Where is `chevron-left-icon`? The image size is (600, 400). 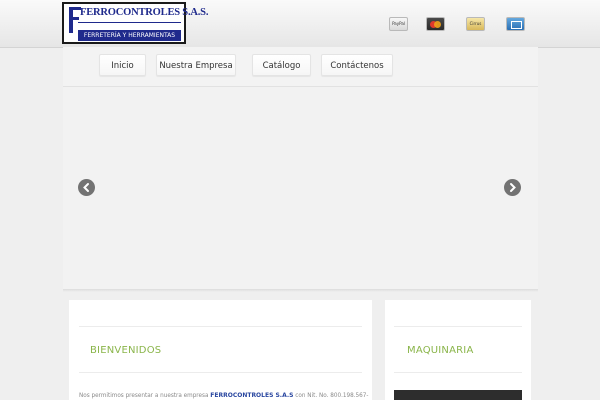 chevron-left-icon is located at coordinates (86, 187).